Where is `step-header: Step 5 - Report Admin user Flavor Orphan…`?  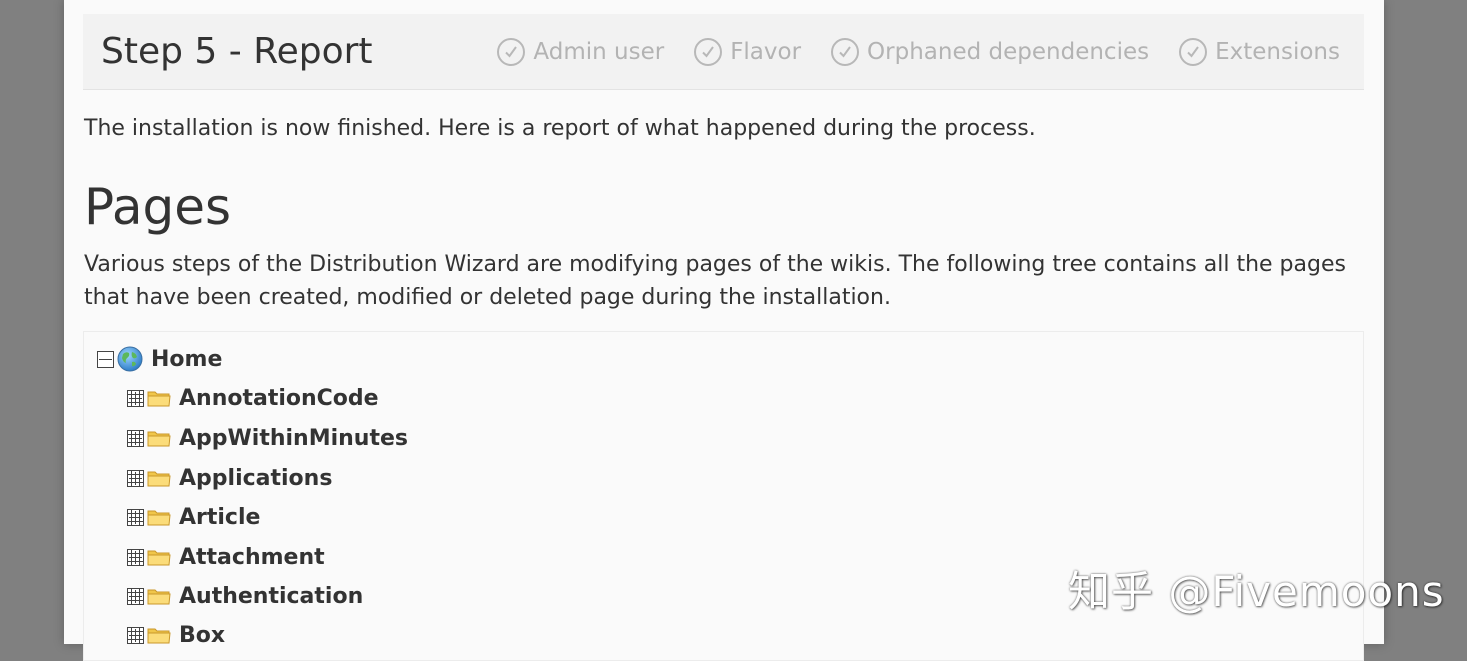 step-header: Step 5 - Report Admin user Flavor Orphan… is located at coordinates (723, 52).